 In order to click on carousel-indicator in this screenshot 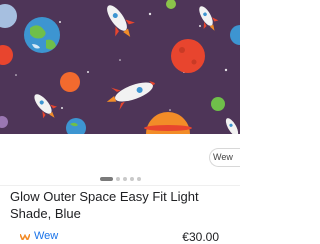, I will do `click(120, 179)`.